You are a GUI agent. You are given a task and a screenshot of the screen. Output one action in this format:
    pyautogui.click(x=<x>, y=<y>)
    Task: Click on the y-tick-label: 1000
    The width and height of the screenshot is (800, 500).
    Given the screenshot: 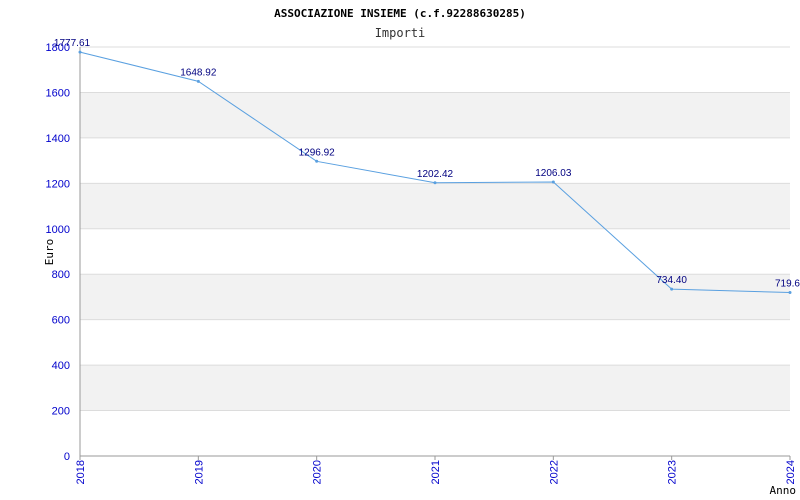 What is the action you would take?
    pyautogui.click(x=58, y=230)
    